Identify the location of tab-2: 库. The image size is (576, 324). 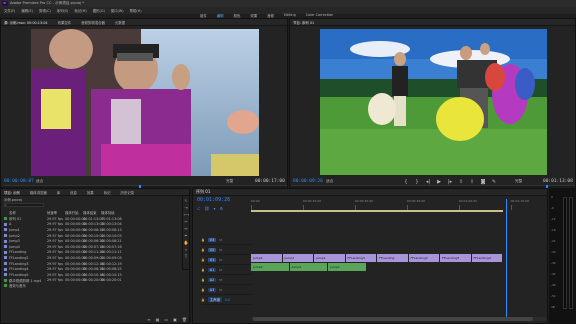
(58, 192).